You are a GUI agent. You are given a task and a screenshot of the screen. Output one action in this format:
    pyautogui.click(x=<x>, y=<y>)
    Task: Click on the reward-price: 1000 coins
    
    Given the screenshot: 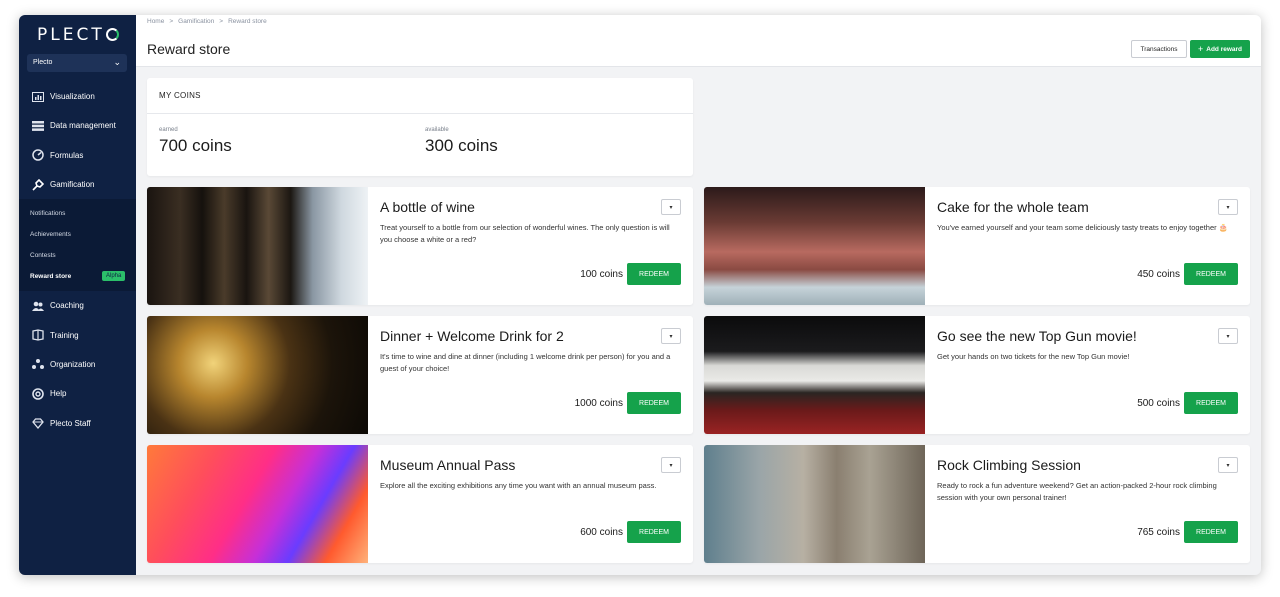 What is the action you would take?
    pyautogui.click(x=598, y=403)
    